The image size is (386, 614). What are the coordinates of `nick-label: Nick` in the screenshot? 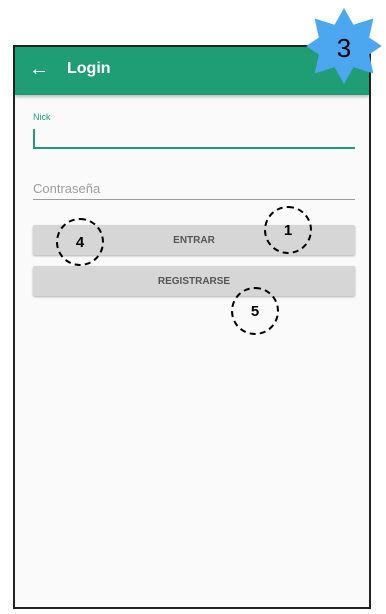 It's located at (42, 117).